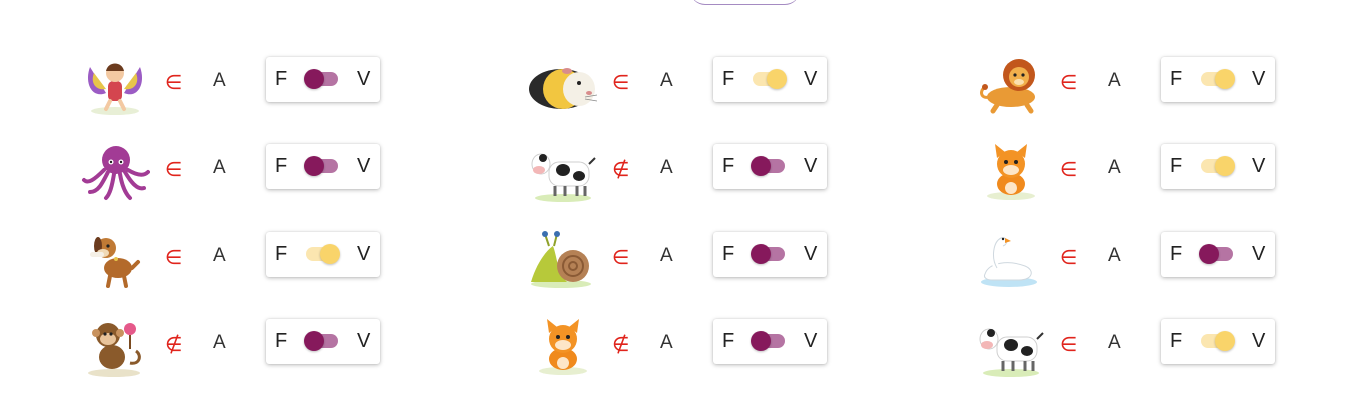 Image resolution: width=1364 pixels, height=414 pixels. I want to click on cat-icon, so click(1010, 172).